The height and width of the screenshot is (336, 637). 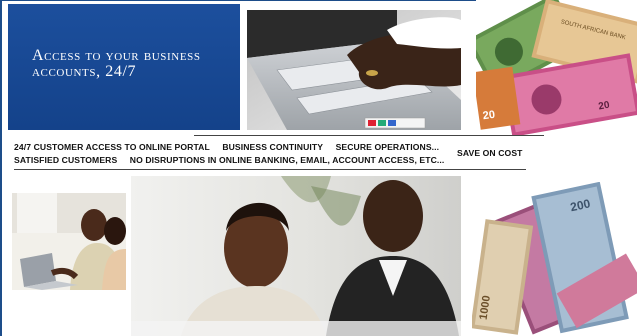 I want to click on benefit-business-continuity: BUSINESS CONTINUITY, so click(x=273, y=147).